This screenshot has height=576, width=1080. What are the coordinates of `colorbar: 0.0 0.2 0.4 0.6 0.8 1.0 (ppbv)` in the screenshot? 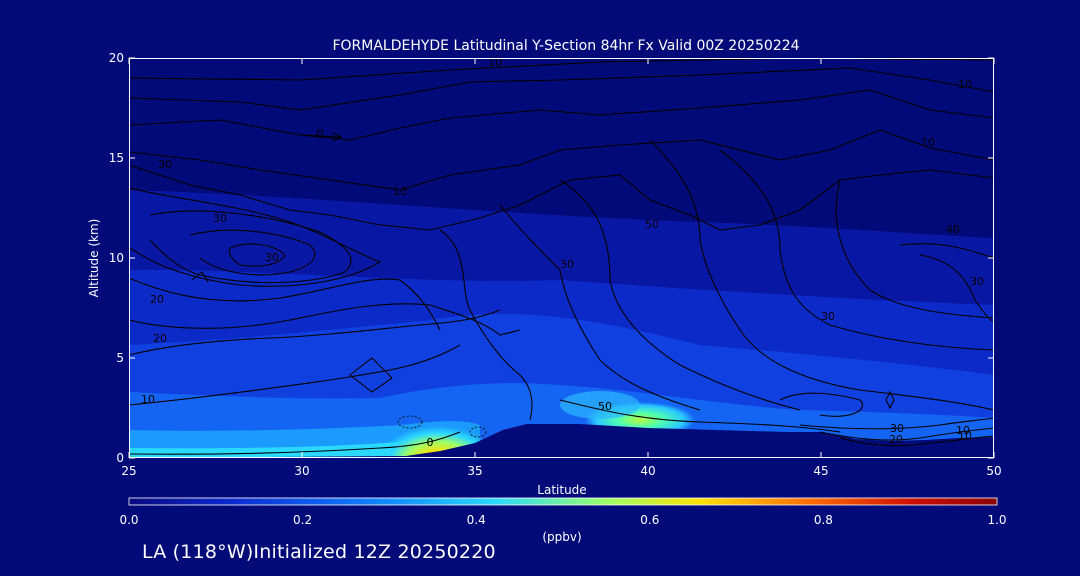 It's located at (563, 520).